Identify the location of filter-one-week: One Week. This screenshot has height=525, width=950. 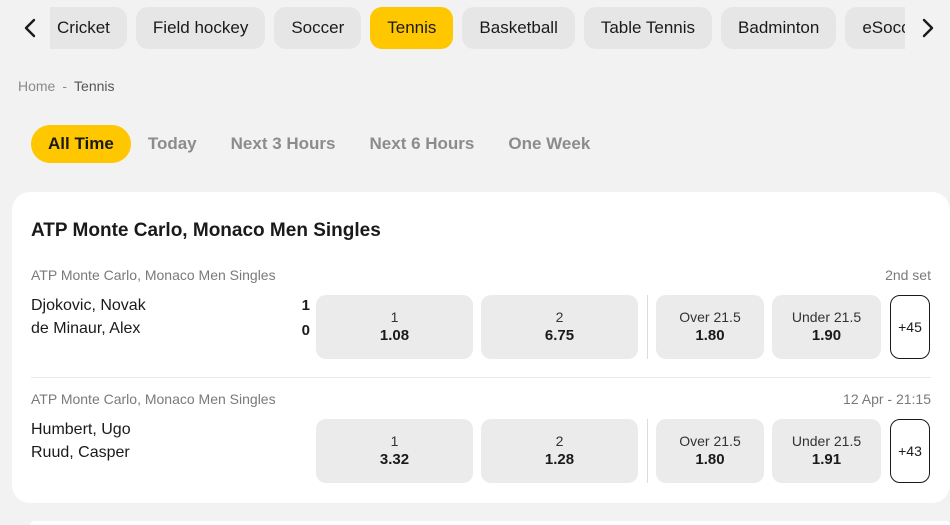
(549, 144).